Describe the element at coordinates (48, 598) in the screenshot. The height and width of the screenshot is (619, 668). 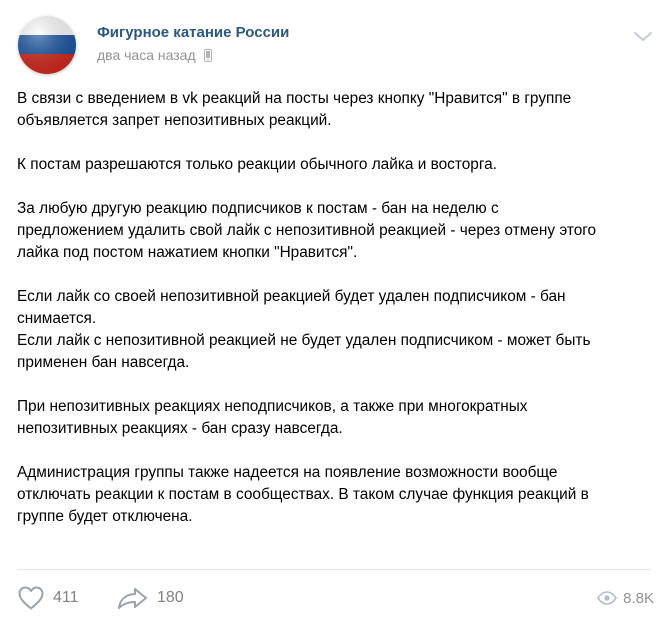
I see `like-button: 411` at that location.